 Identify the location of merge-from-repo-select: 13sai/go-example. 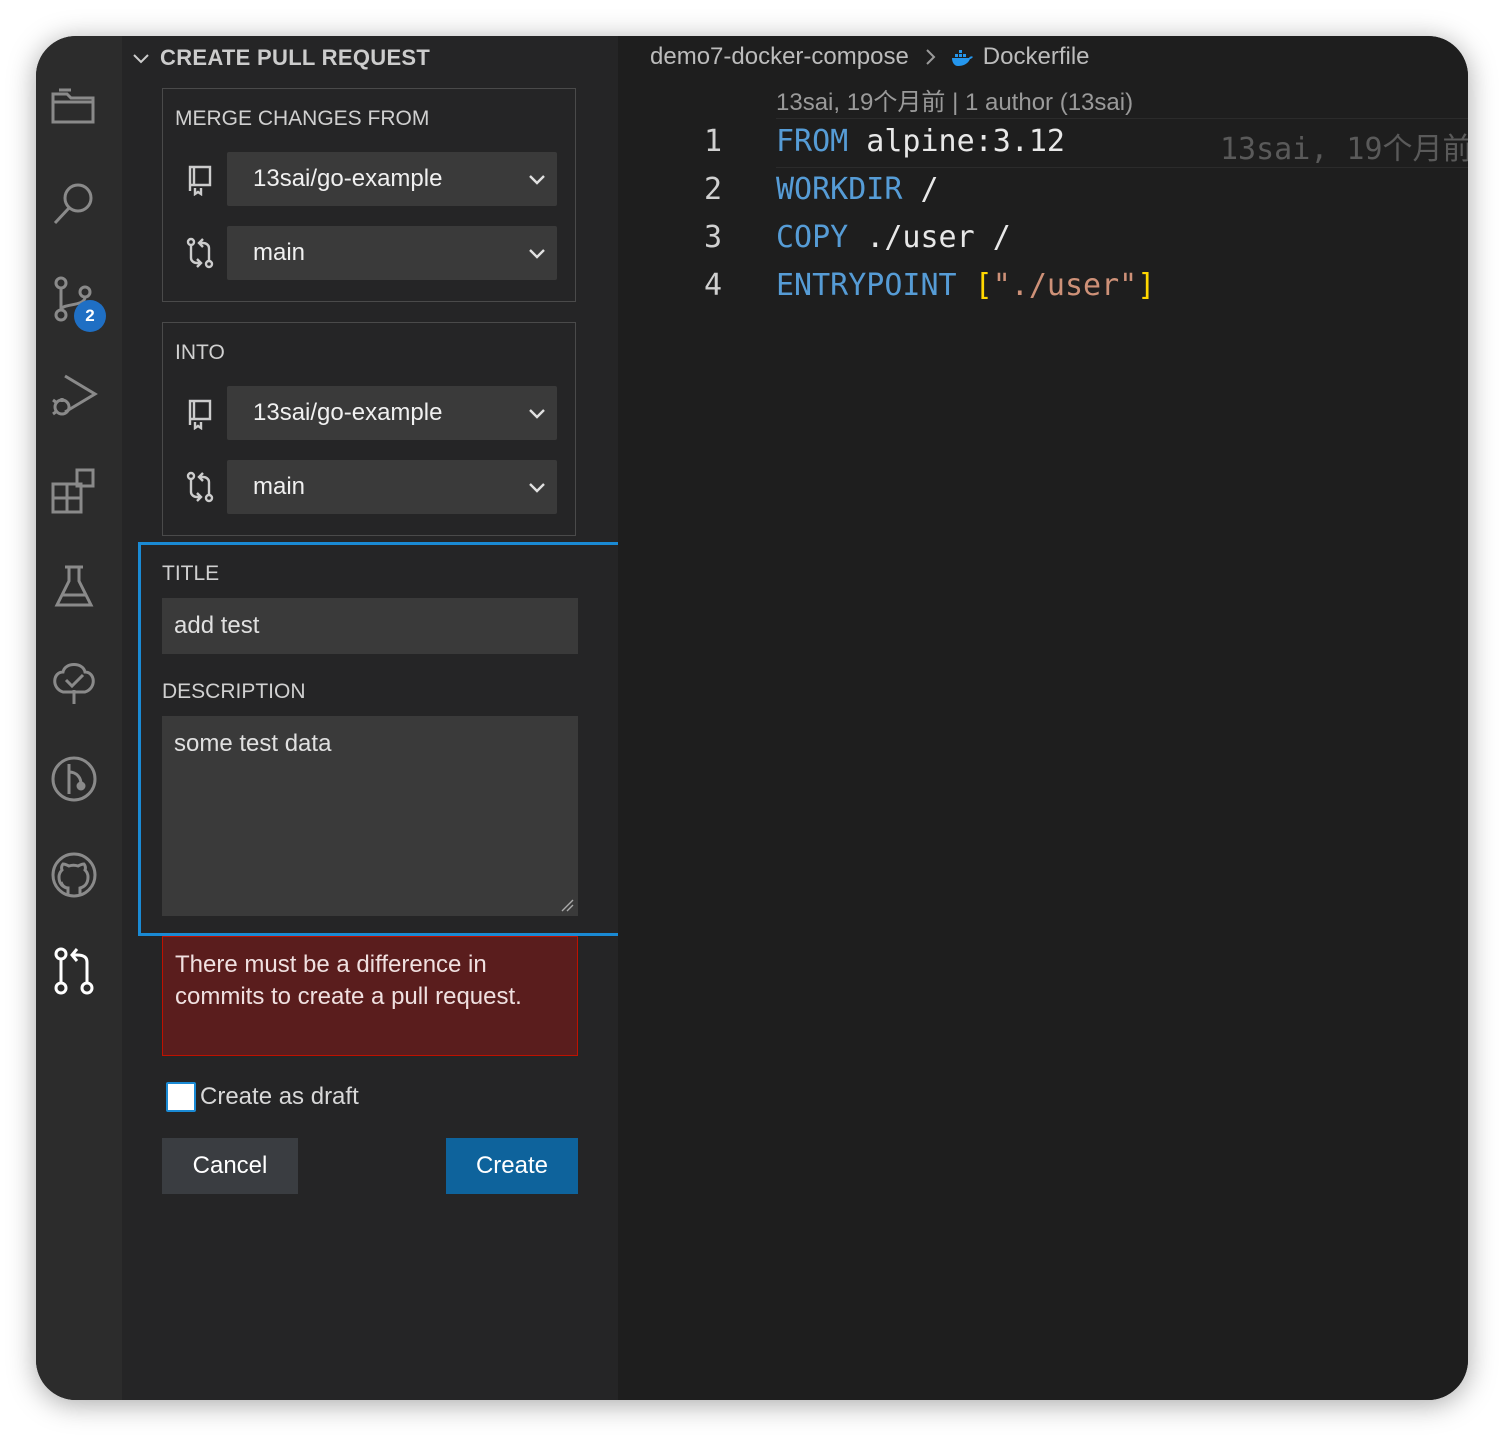
(392, 179).